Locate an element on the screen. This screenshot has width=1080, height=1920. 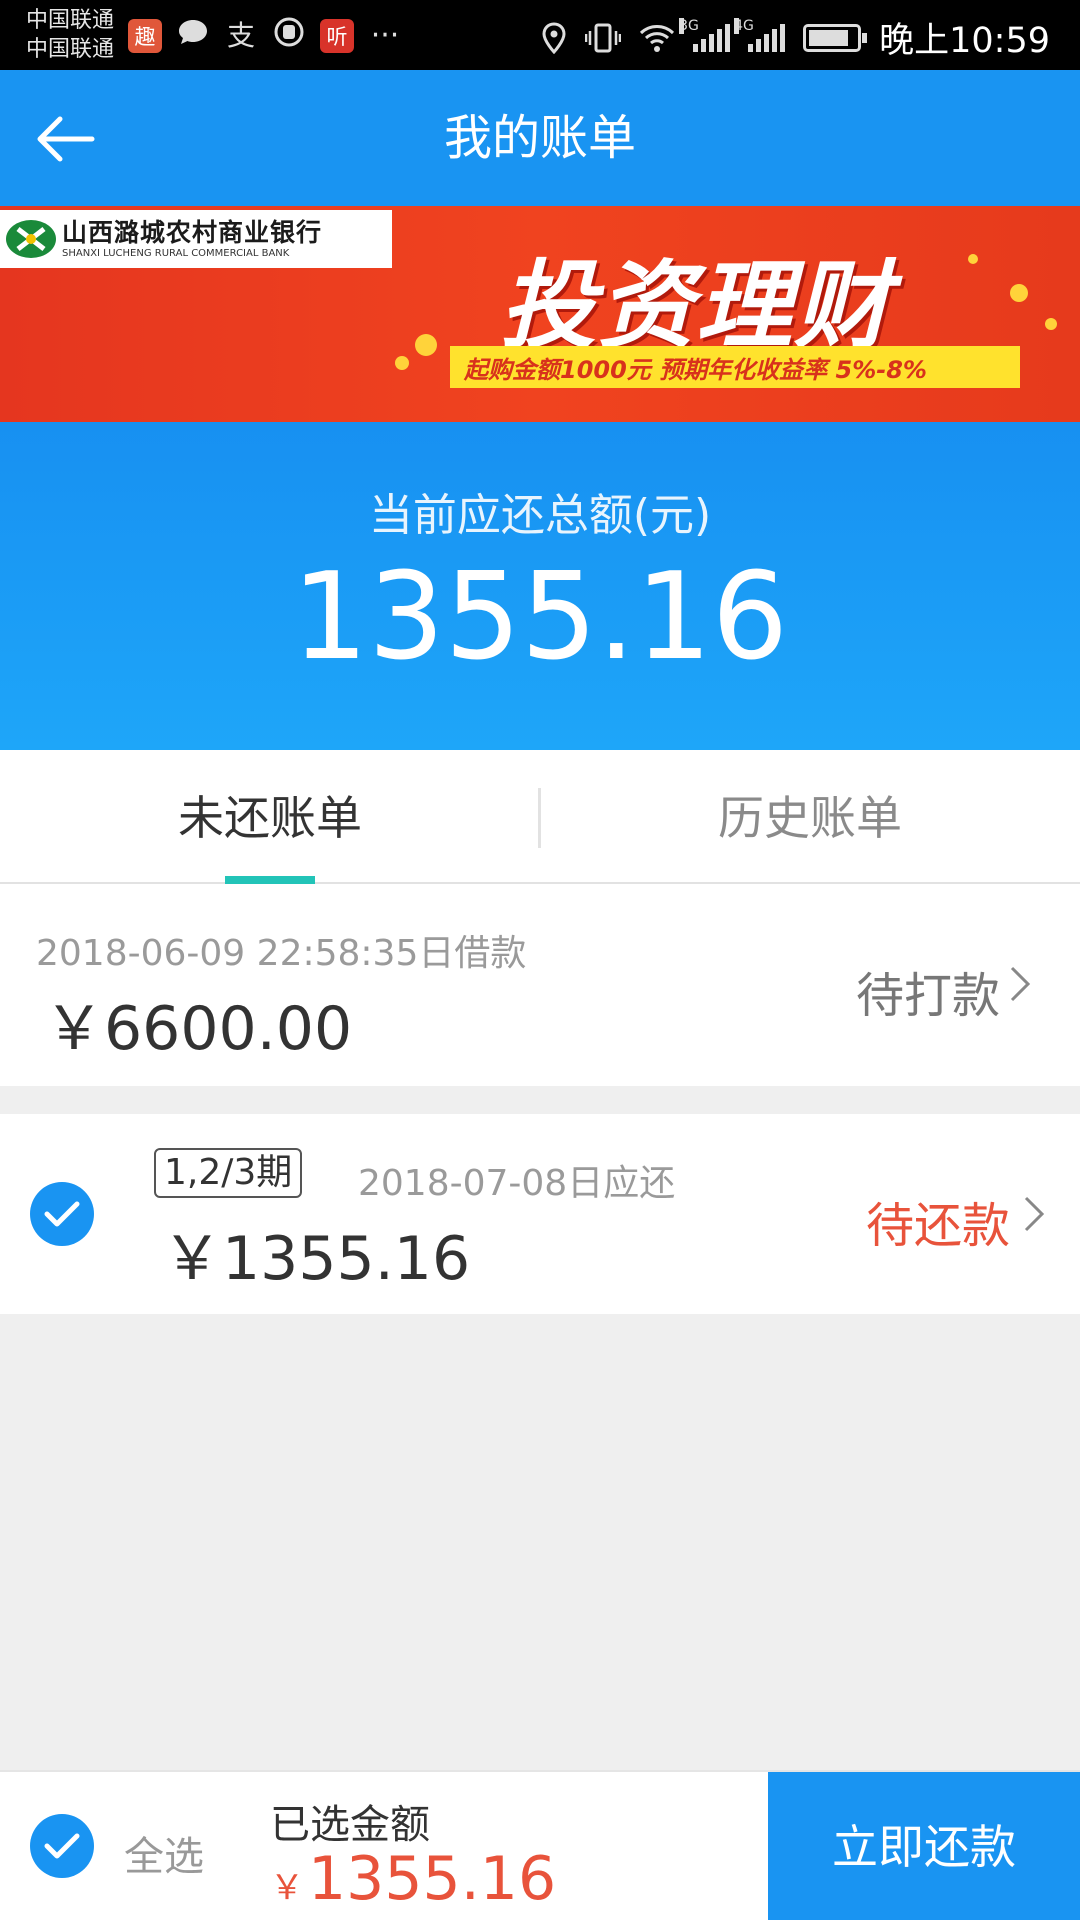
status-pending-repayment: 待还款 is located at coordinates (937, 1226).